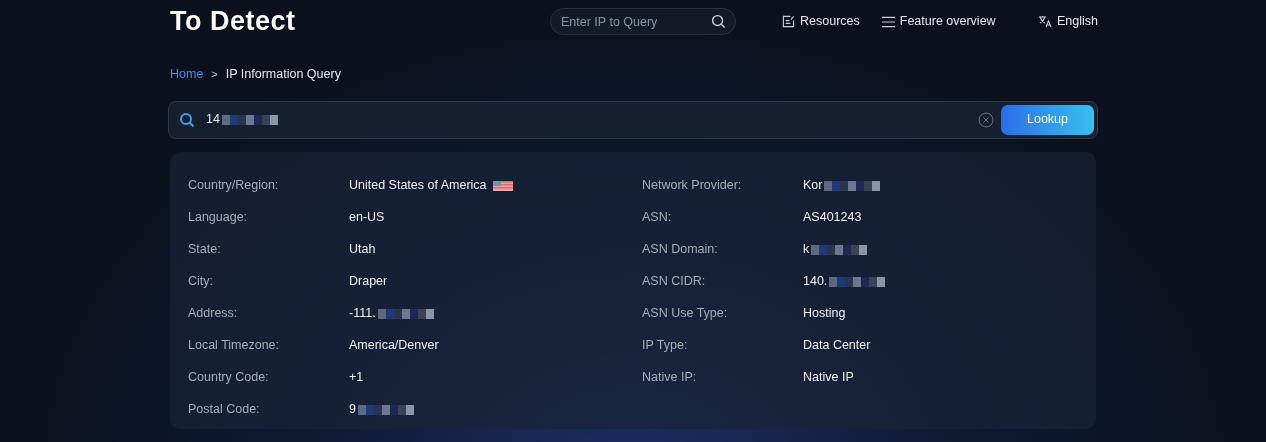 Image resolution: width=1266 pixels, height=442 pixels. I want to click on field-value: k, so click(806, 250).